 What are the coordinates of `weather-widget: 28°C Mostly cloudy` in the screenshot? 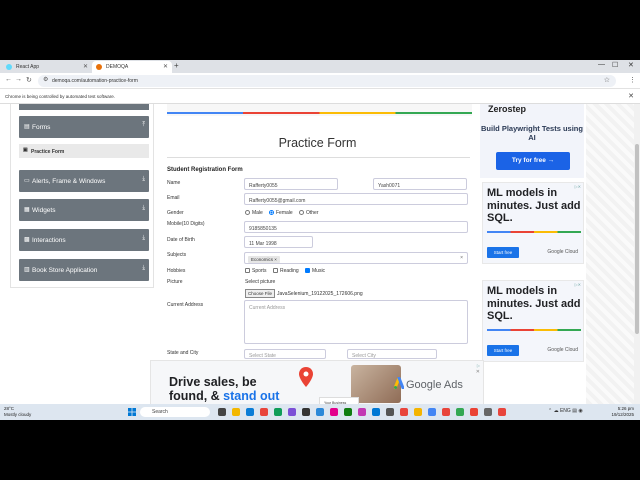 It's located at (17, 411).